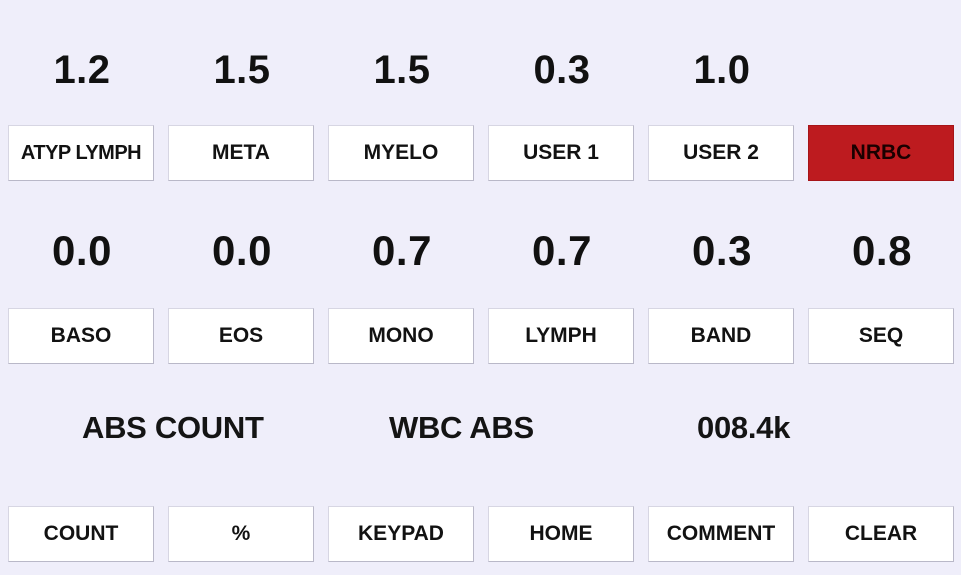 This screenshot has width=961, height=575. What do you see at coordinates (173, 427) in the screenshot?
I see `abs-count-label: ABS COUNT` at bounding box center [173, 427].